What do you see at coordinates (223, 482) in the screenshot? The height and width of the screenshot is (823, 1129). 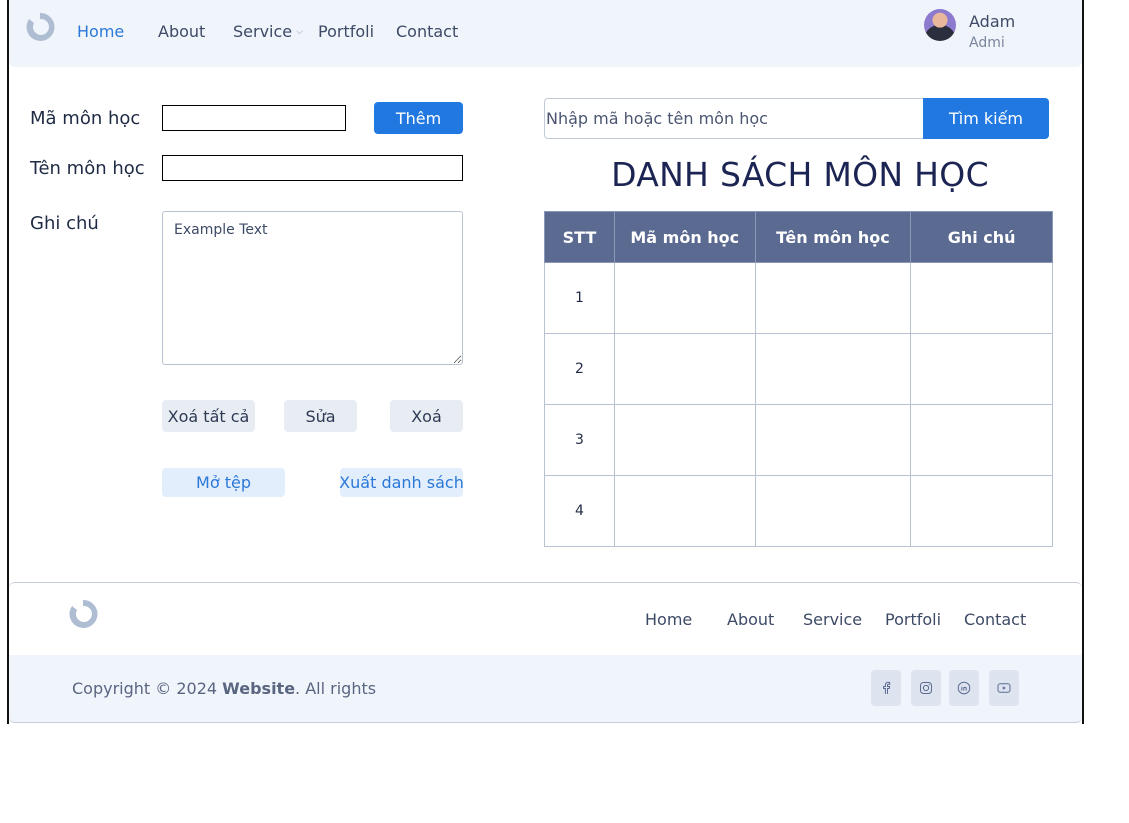 I see `open-file-button: Mở tệp` at bounding box center [223, 482].